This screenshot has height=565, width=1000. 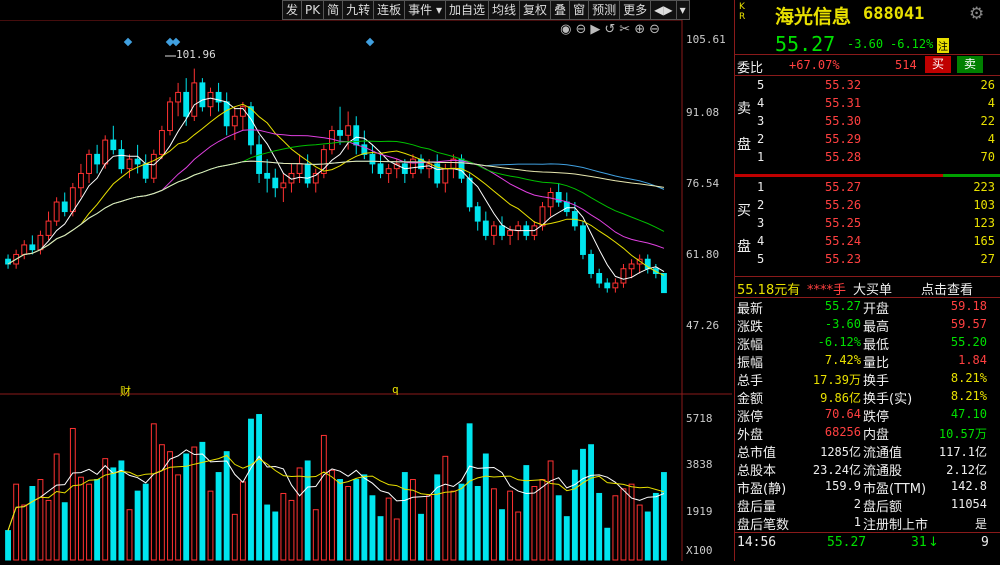 I want to click on asks-row-5: 5 55.32 26, so click(x=867, y=85).